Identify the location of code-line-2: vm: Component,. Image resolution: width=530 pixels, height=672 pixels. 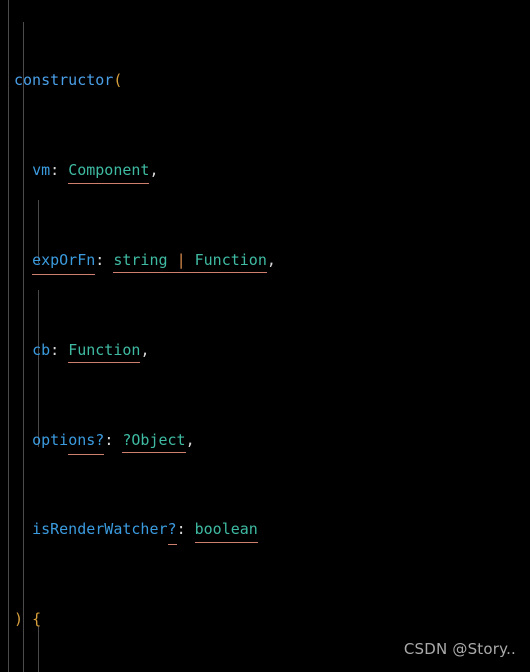
(264, 172).